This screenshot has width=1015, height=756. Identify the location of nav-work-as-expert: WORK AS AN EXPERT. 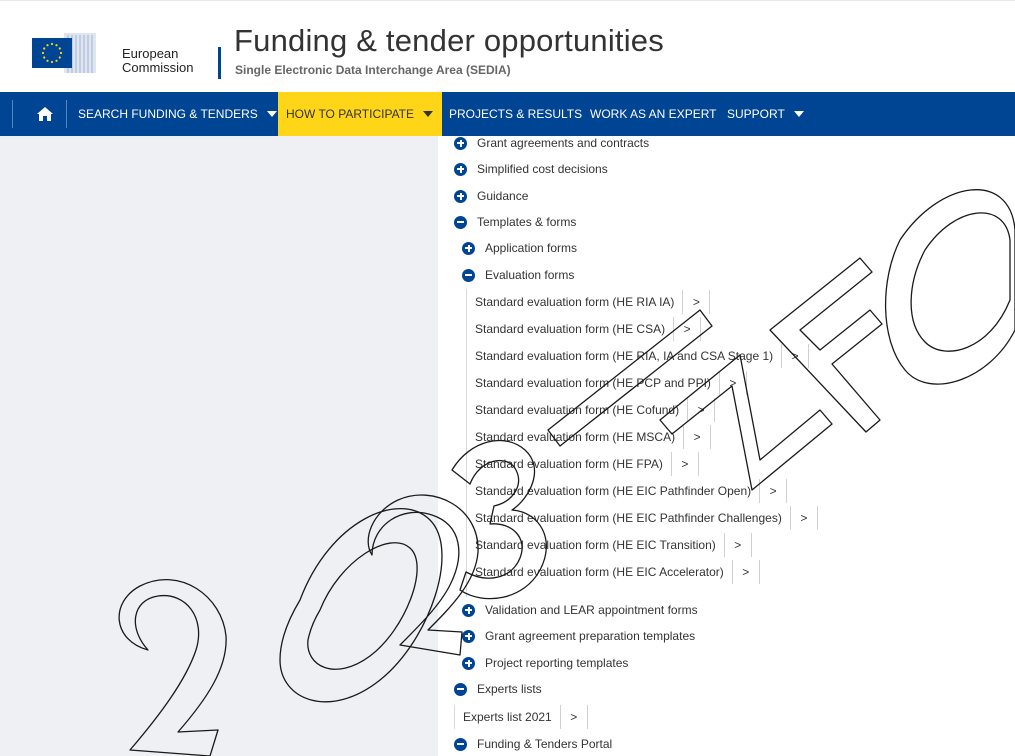
(653, 114).